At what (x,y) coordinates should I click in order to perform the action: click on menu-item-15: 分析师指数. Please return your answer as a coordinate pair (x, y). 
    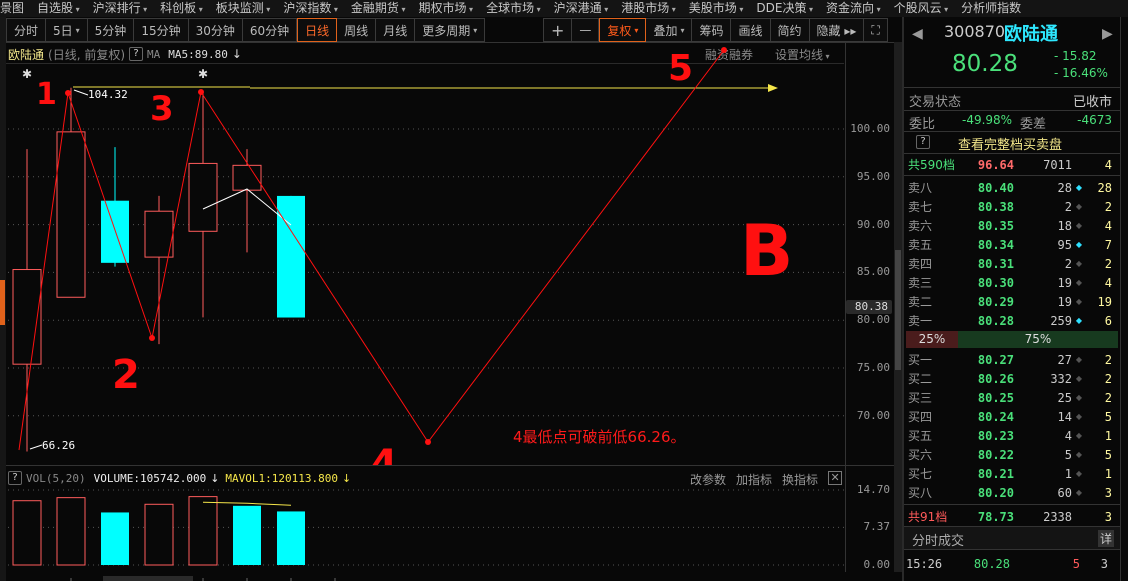
    Looking at the image, I should click on (991, 8).